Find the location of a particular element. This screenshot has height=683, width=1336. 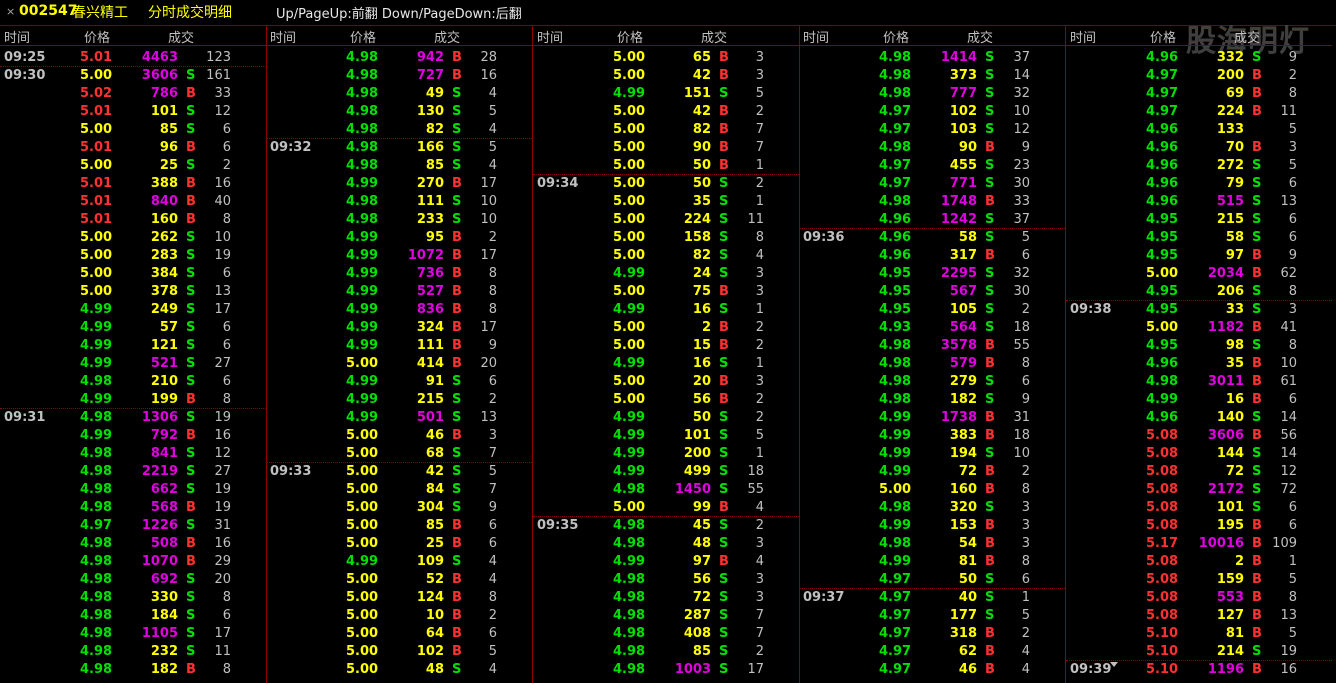

trade-row: 4.99 383 B 18 is located at coordinates (932, 435).